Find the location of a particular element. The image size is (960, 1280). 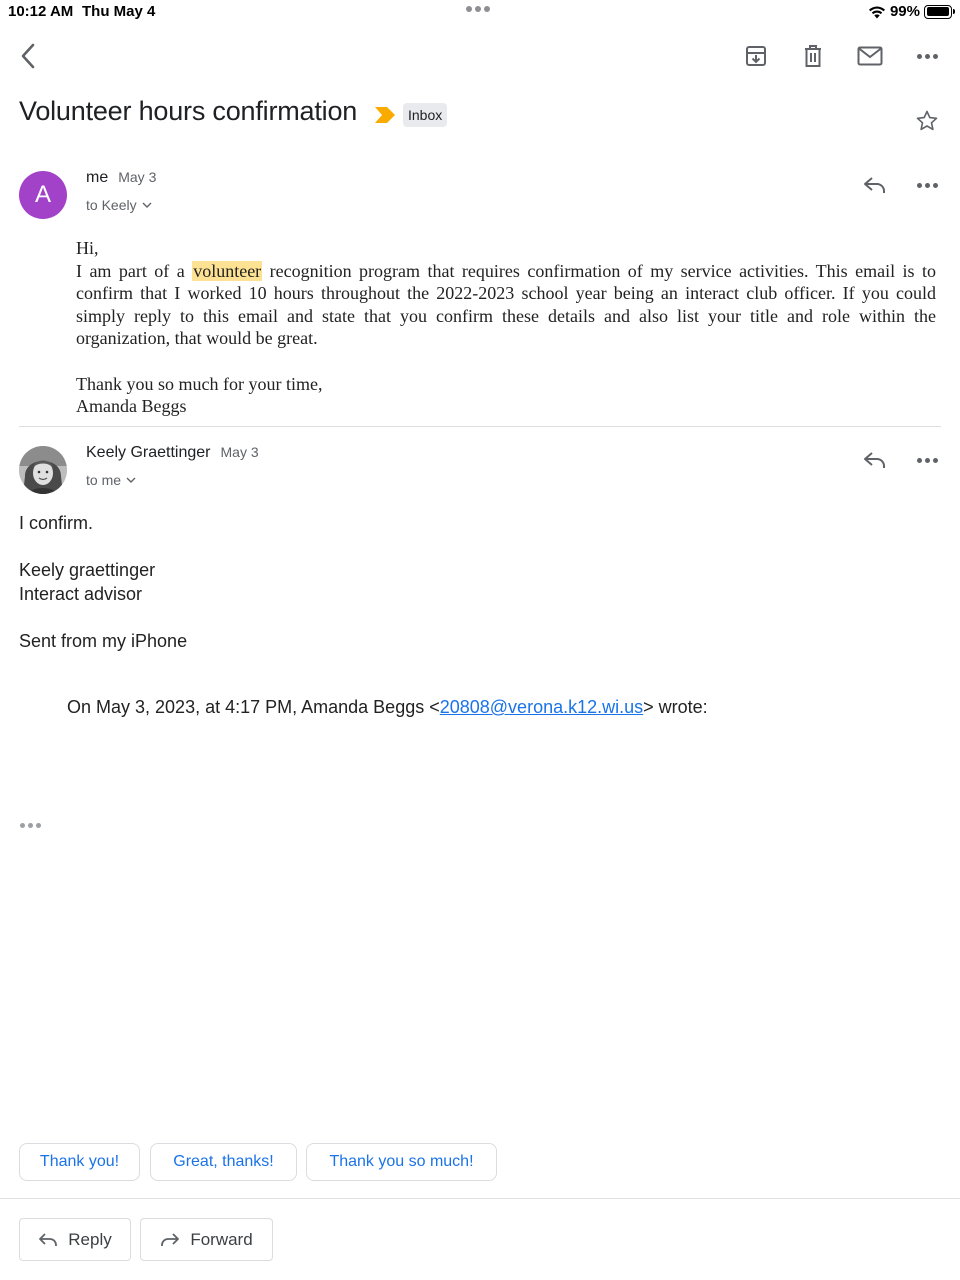

avatar is located at coordinates (43, 470).